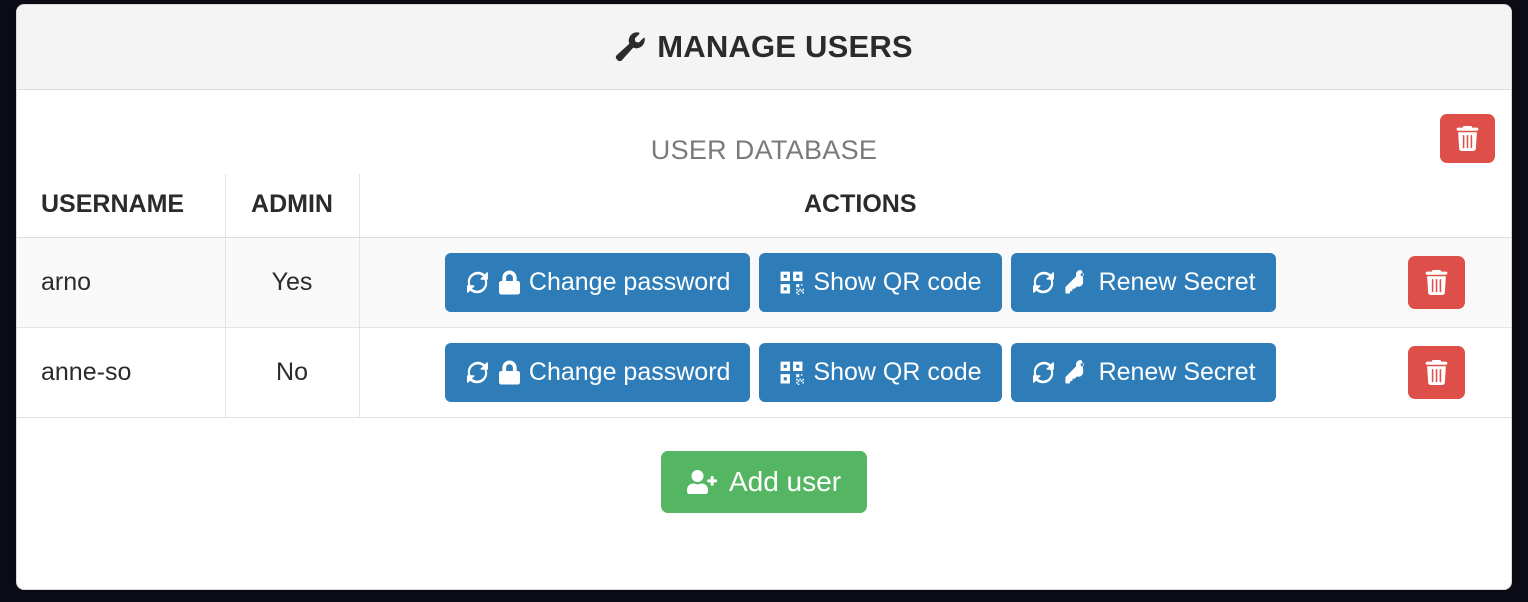 This screenshot has height=602, width=1528. What do you see at coordinates (701, 482) in the screenshot?
I see `user-plus-icon` at bounding box center [701, 482].